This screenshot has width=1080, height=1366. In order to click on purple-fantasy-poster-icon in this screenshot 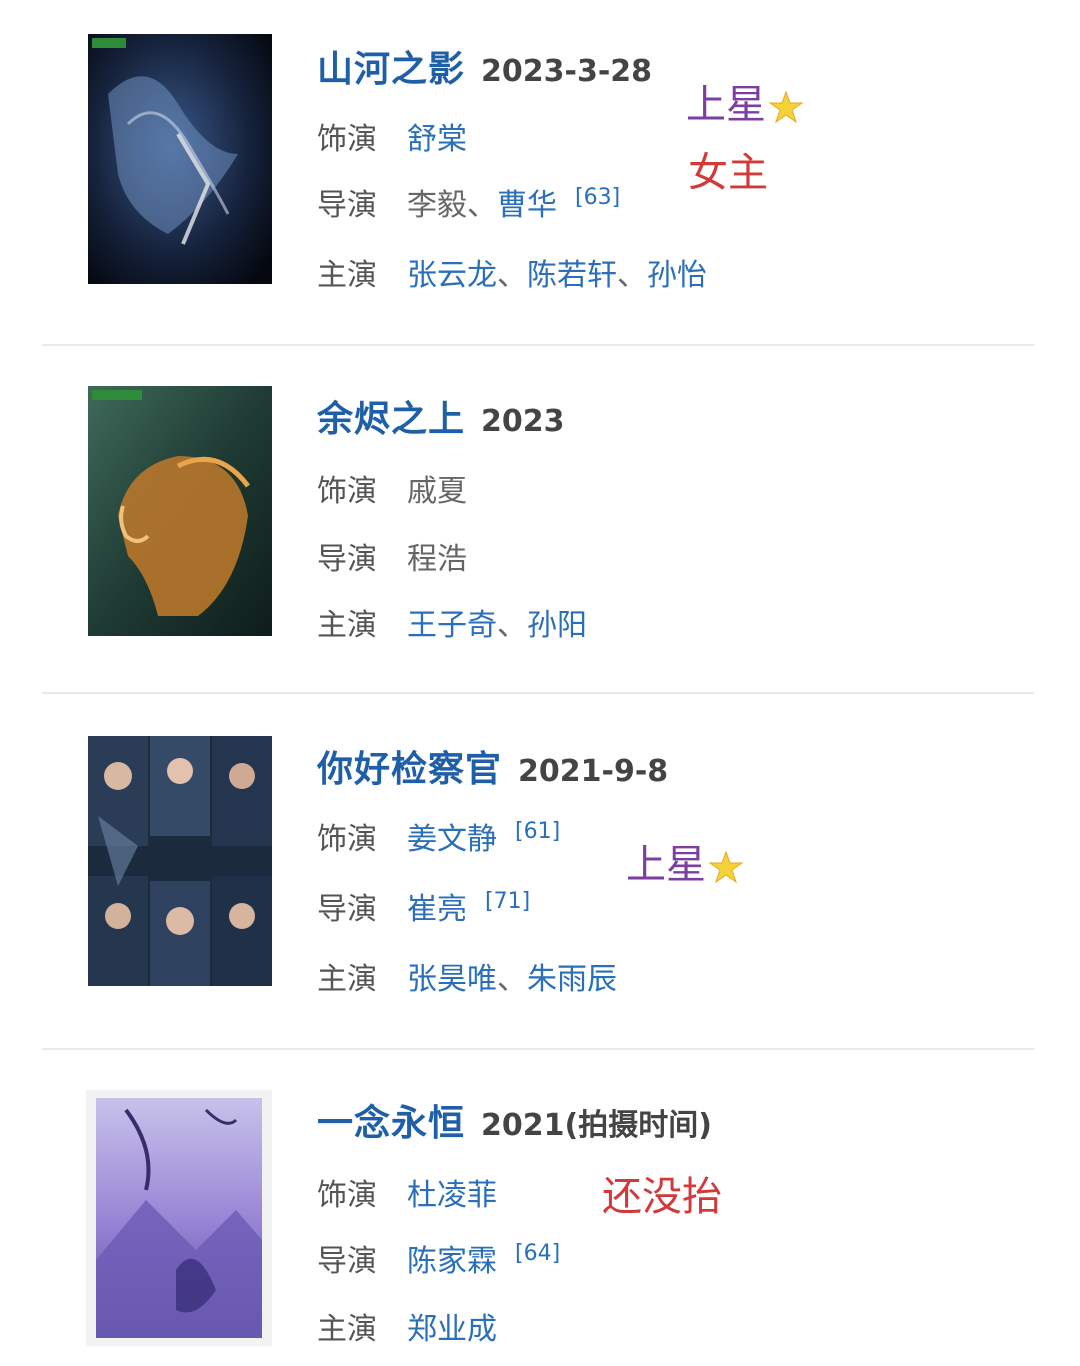, I will do `click(179, 1218)`.